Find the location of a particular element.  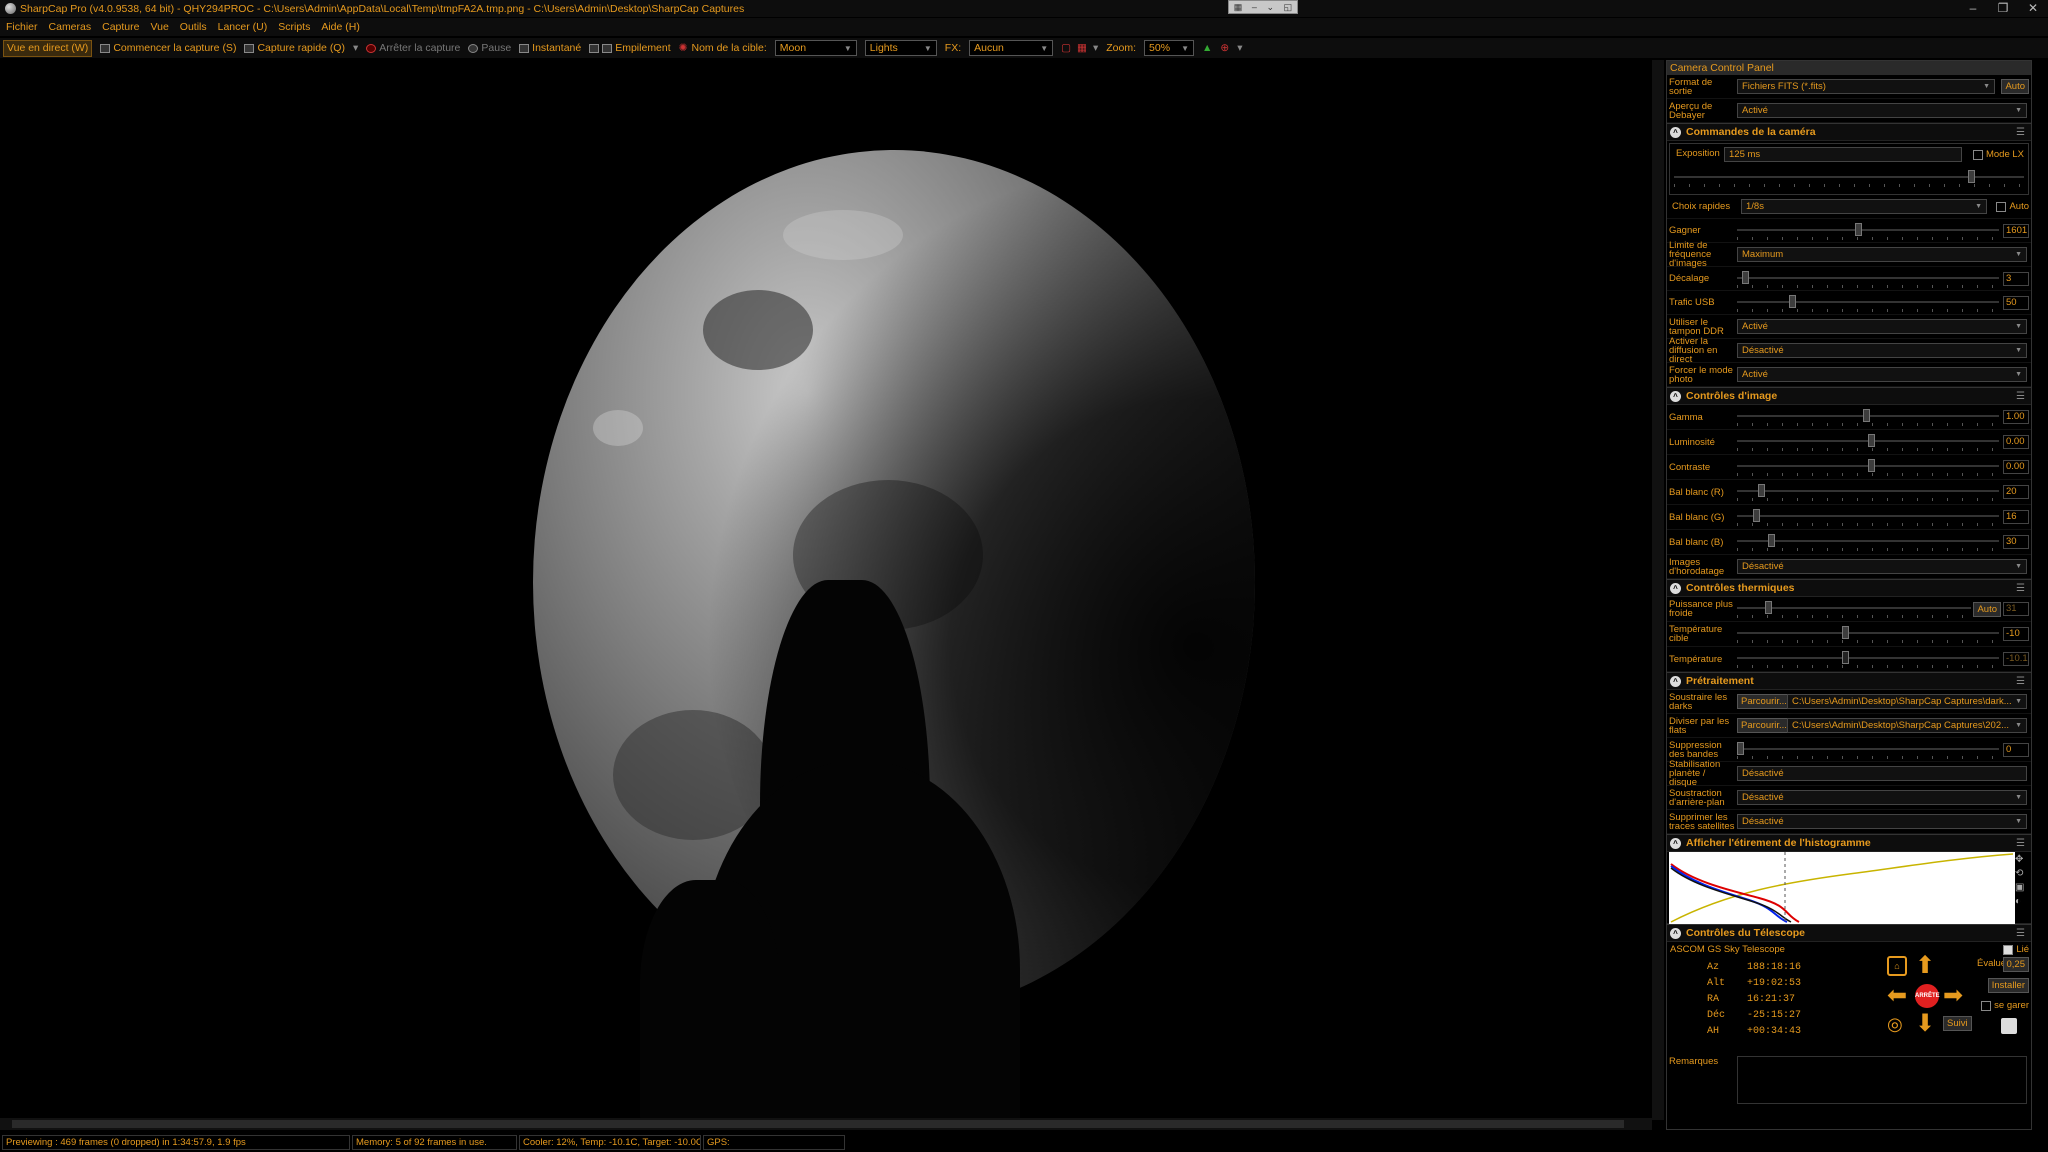

remarks-input is located at coordinates (1882, 1080).